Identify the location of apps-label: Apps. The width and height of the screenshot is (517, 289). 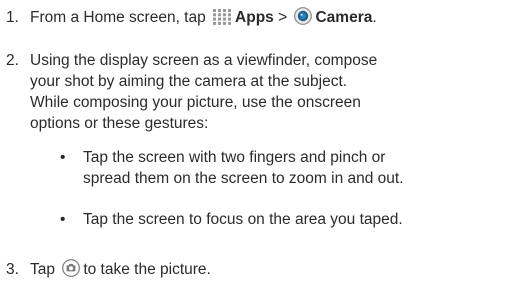
(254, 17).